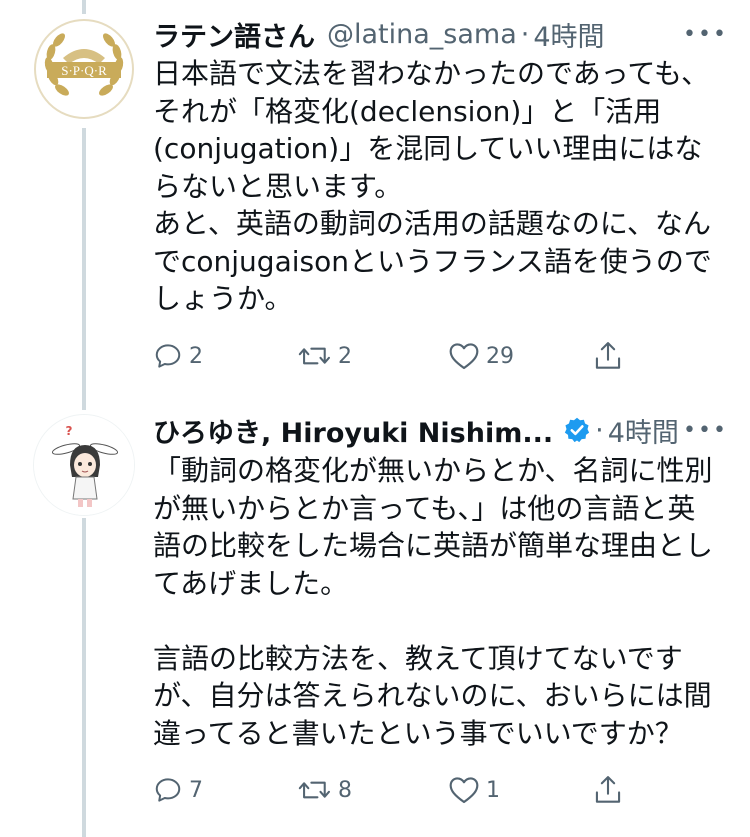  Describe the element at coordinates (196, 790) in the screenshot. I see `reply-count: 7` at that location.